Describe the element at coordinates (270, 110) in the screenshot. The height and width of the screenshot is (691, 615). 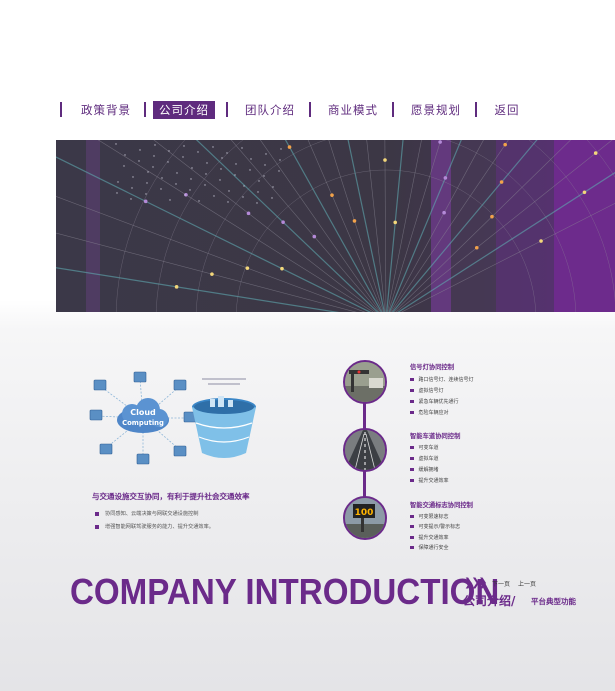
I see `nav-item-team: 团队介绍` at that location.